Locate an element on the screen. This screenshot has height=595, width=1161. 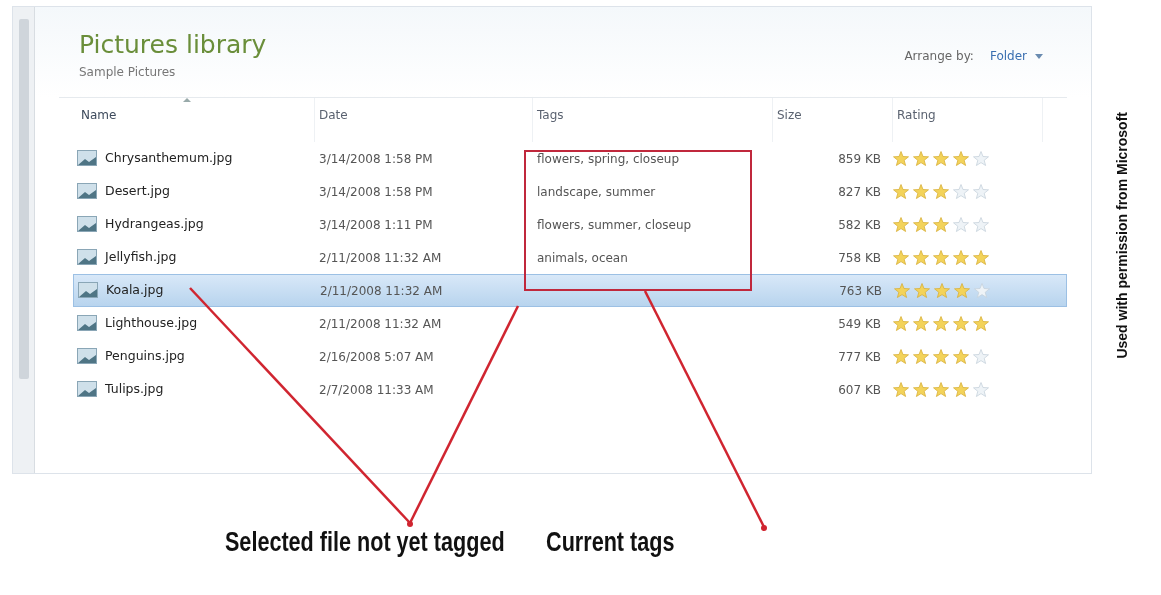
credit-text: Used with permission from Microsoft is located at coordinates (1121, 235).